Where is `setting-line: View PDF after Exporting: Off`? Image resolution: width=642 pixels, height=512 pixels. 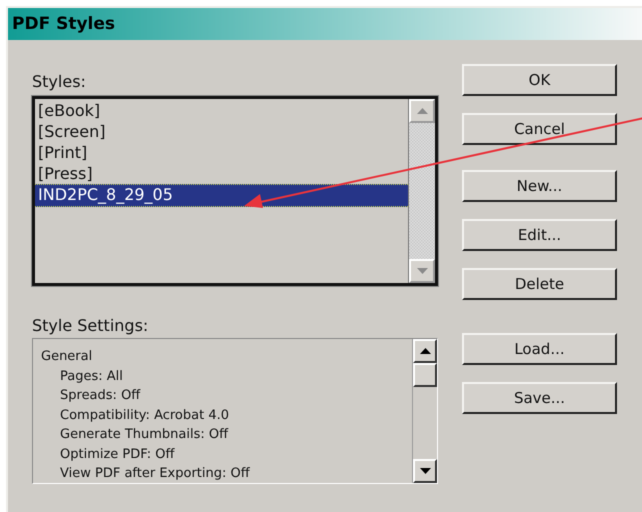
setting-line: View PDF after Exporting: Off is located at coordinates (155, 474).